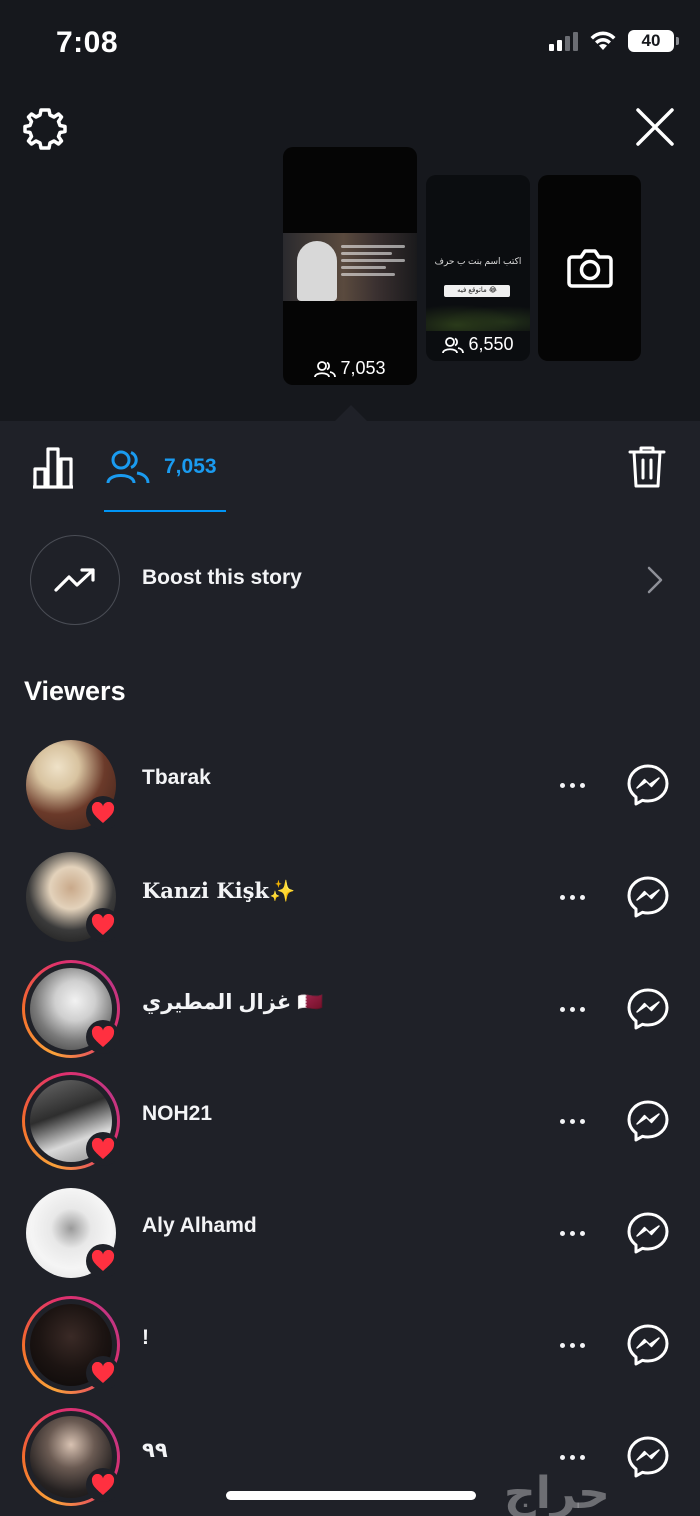 This screenshot has width=700, height=1516. Describe the element at coordinates (145, 1338) in the screenshot. I see `viewer-name: !` at that location.